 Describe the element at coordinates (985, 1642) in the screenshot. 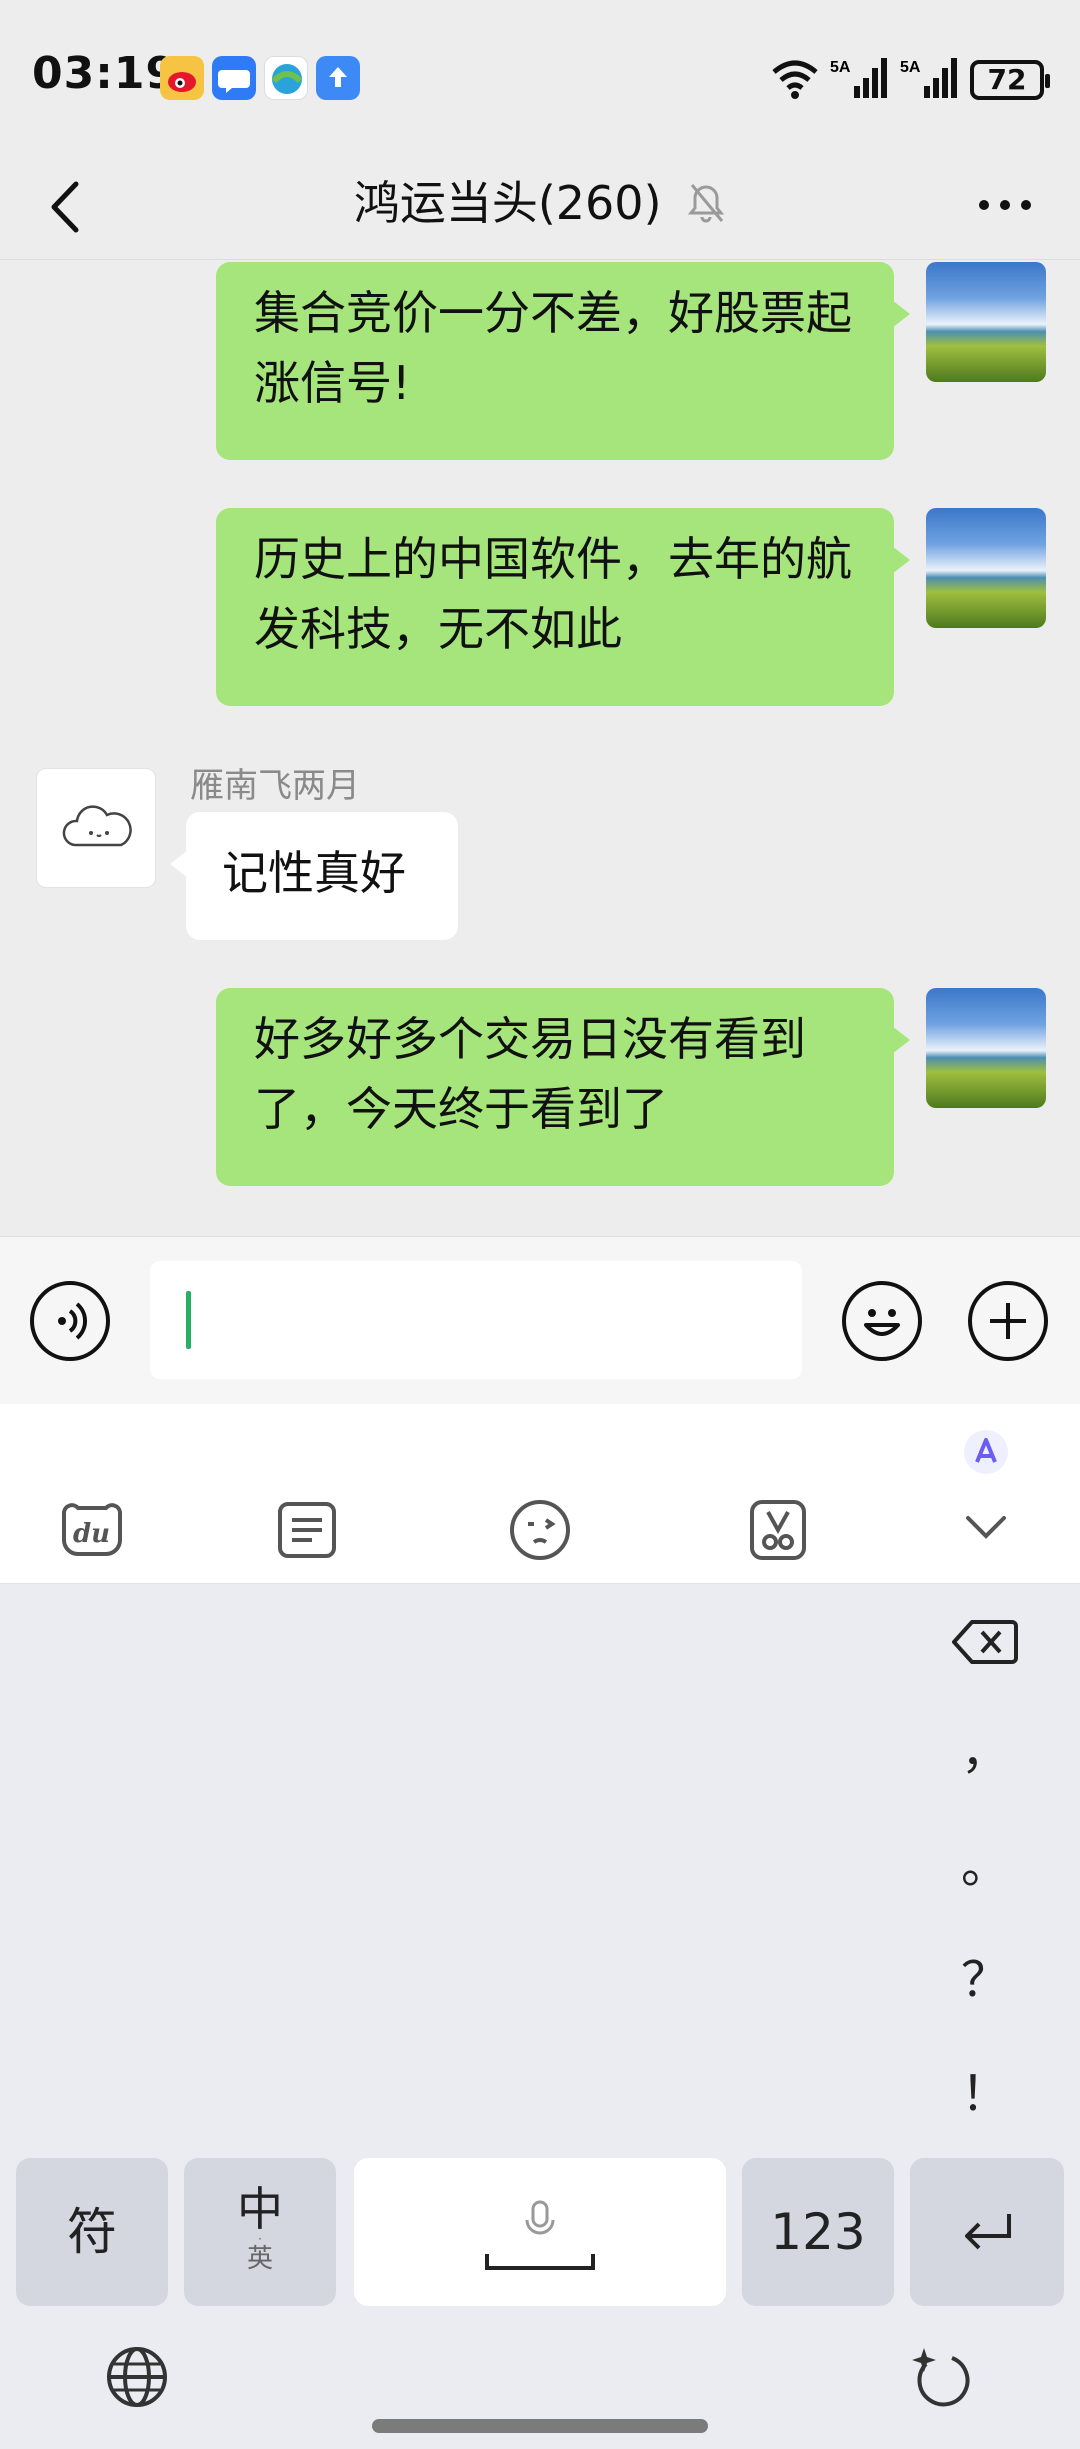

I see `backspace-icon` at that location.